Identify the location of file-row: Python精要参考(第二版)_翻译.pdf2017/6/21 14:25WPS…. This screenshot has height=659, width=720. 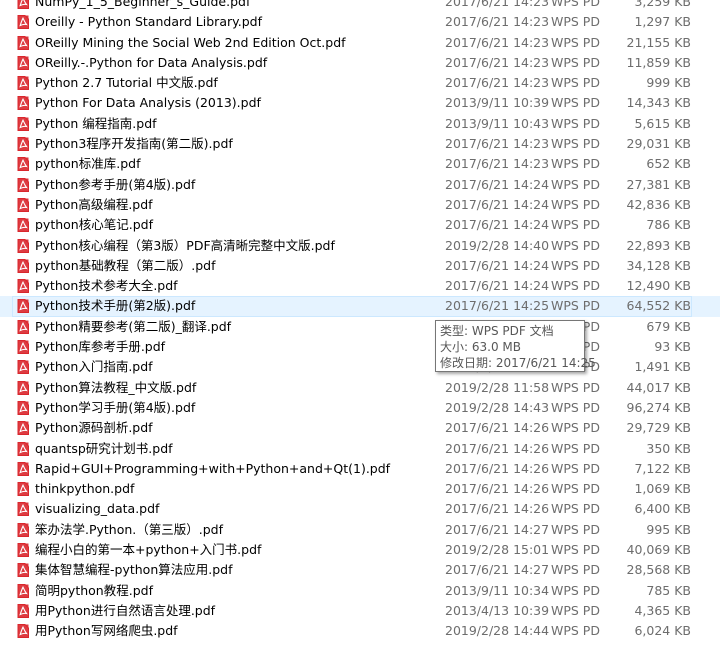
(360, 327).